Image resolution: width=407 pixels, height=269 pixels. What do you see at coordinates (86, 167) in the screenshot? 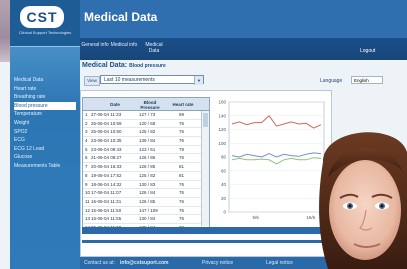
I see `row-index: 7` at bounding box center [86, 167].